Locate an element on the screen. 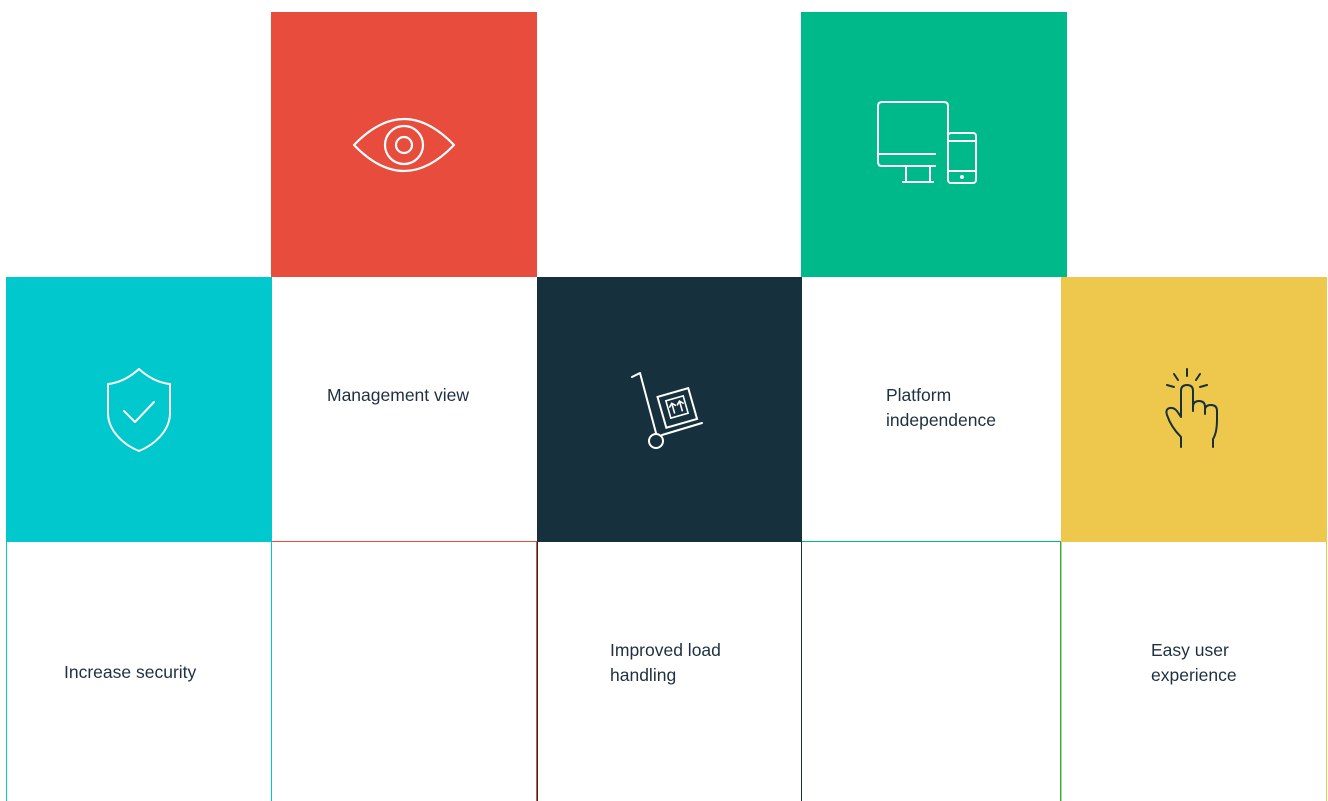 This screenshot has height=801, width=1328. hand-truck-icon is located at coordinates (666, 410).